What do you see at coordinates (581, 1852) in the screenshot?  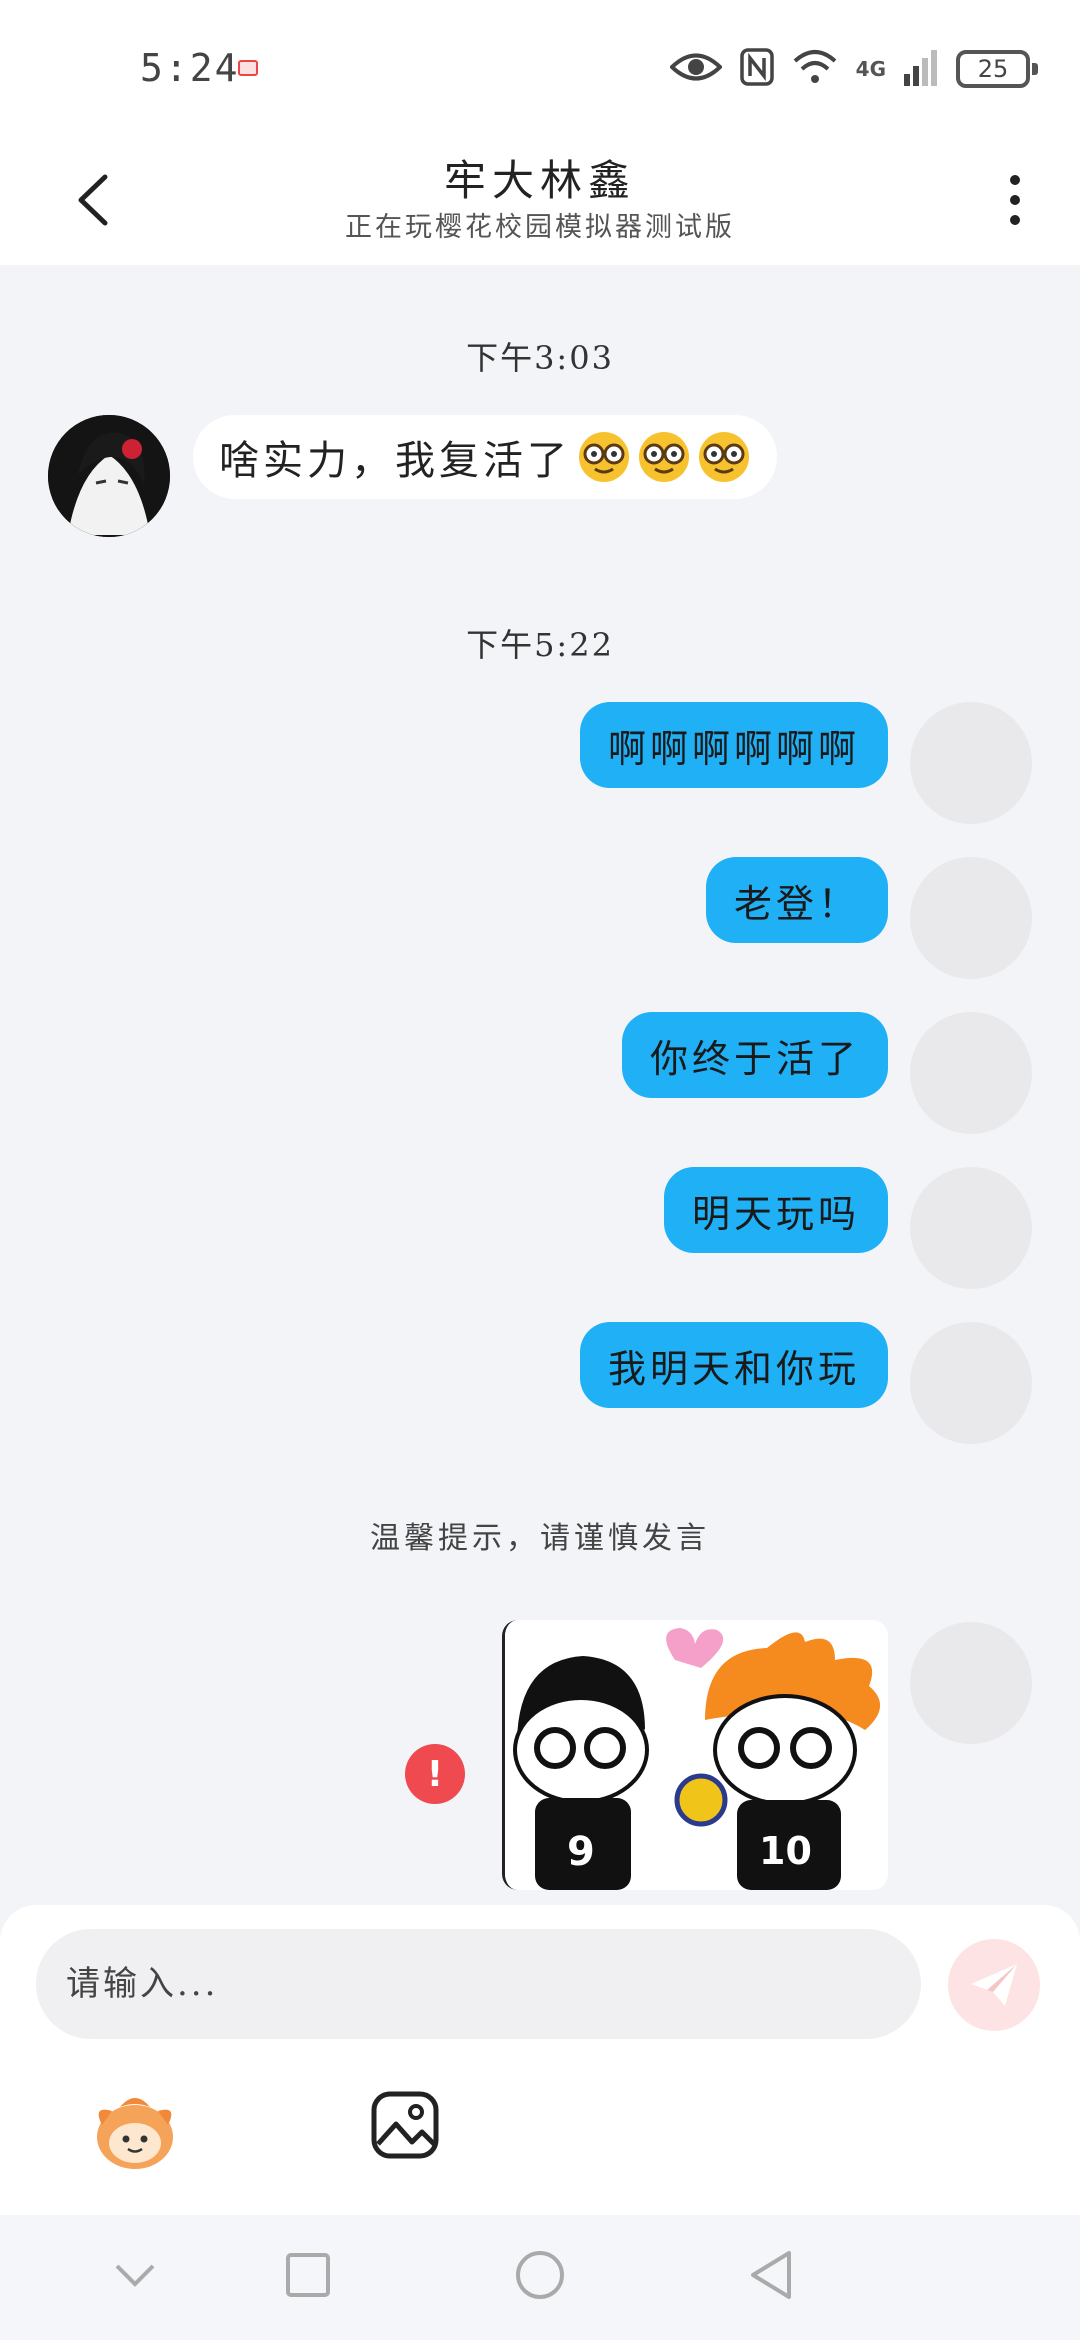 I see `svg-text: 9` at bounding box center [581, 1852].